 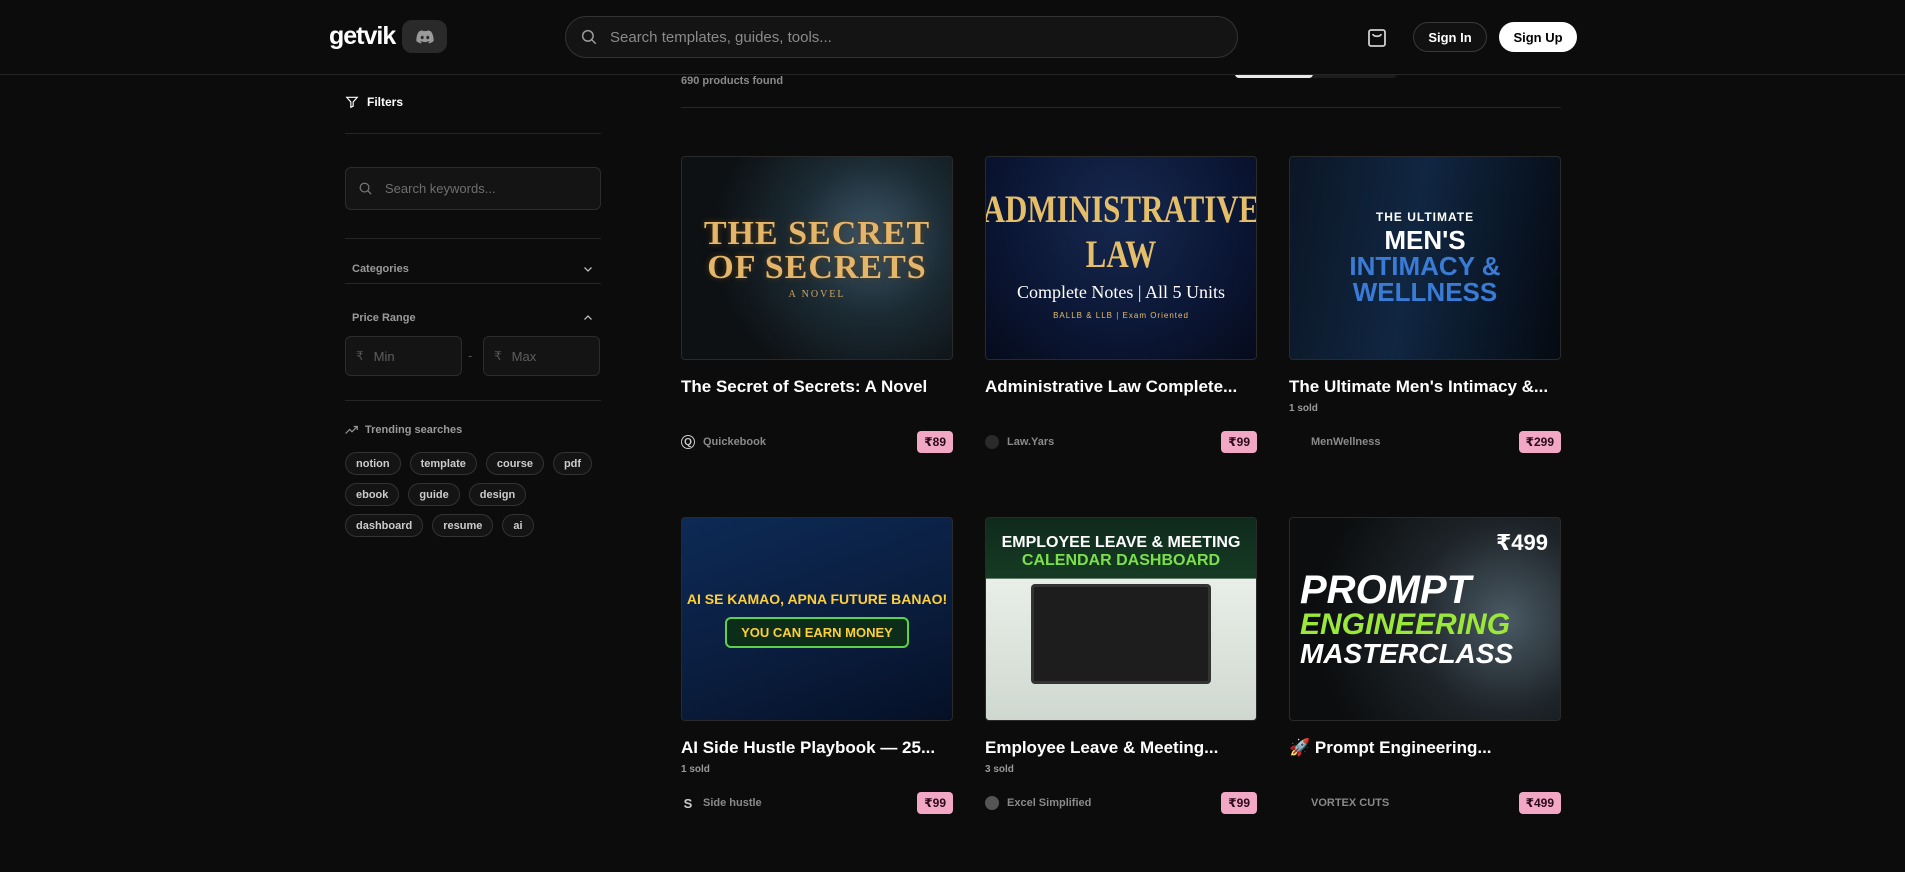 I want to click on getvik-logo: getvik, so click(x=362, y=36).